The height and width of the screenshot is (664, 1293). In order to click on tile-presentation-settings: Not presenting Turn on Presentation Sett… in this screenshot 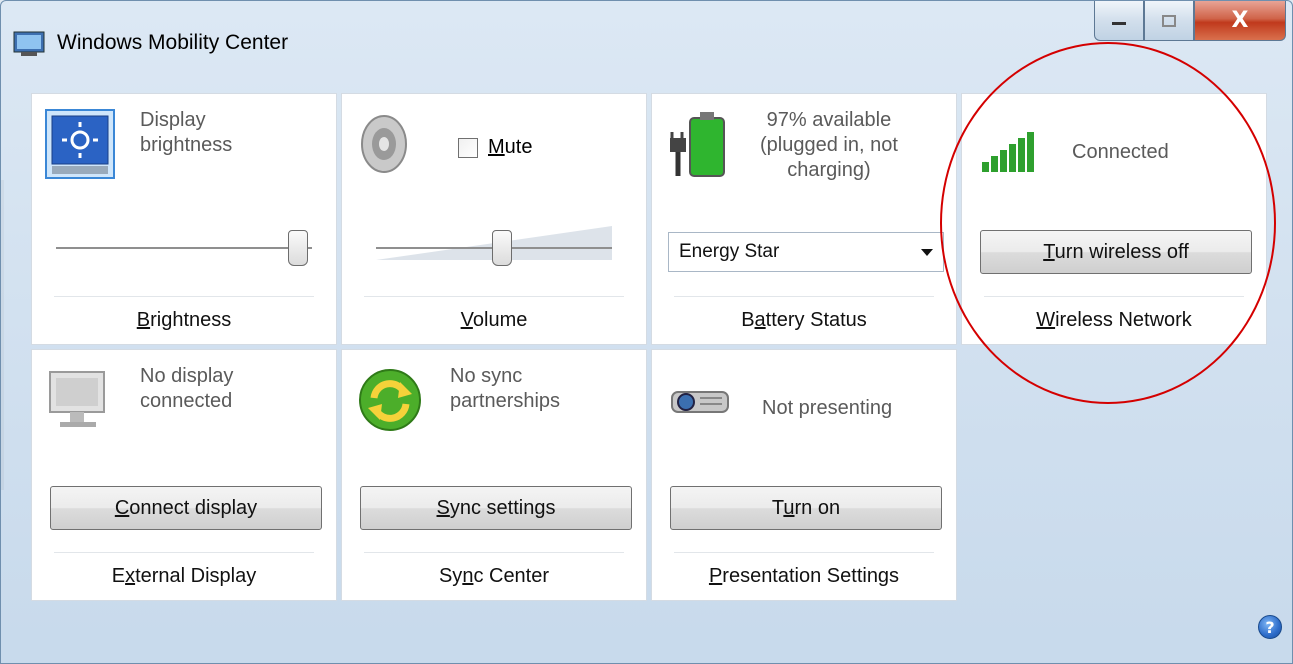, I will do `click(804, 475)`.